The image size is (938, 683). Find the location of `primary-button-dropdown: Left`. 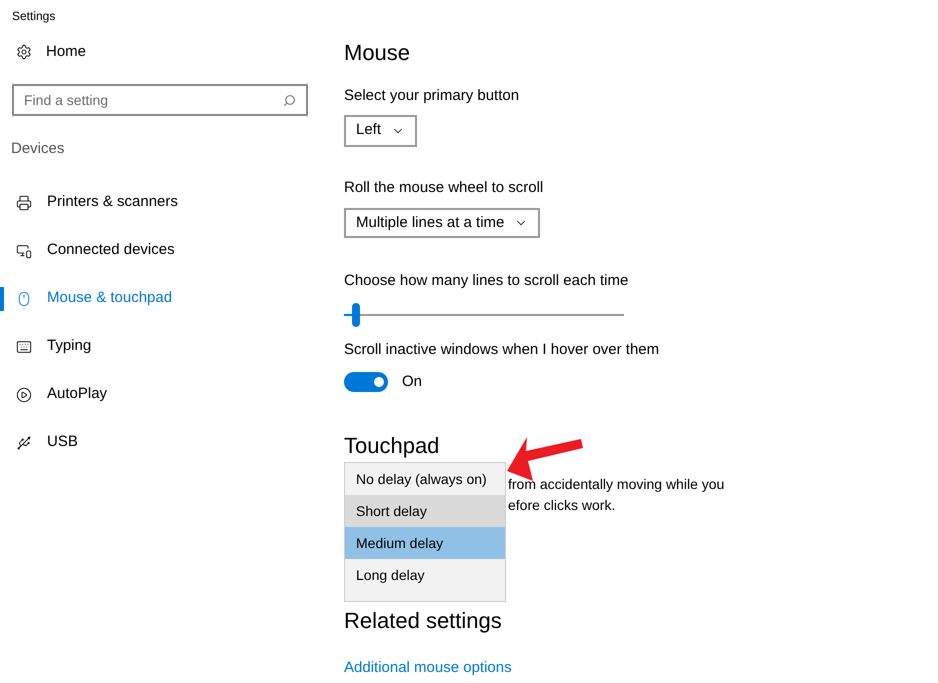

primary-button-dropdown: Left is located at coordinates (381, 130).